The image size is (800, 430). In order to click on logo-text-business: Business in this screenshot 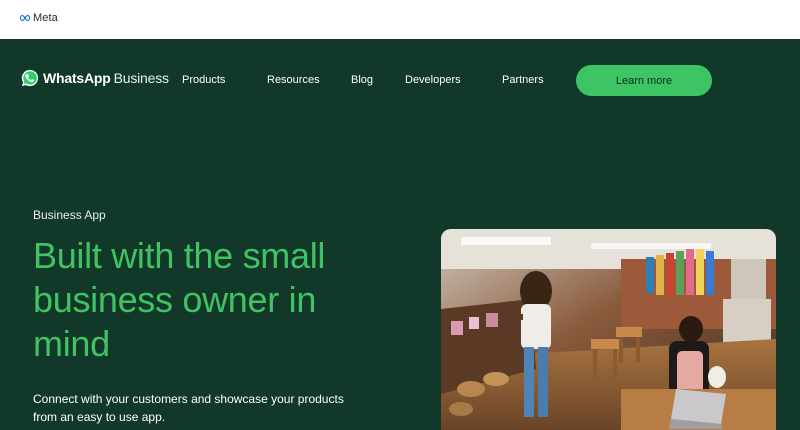, I will do `click(141, 78)`.